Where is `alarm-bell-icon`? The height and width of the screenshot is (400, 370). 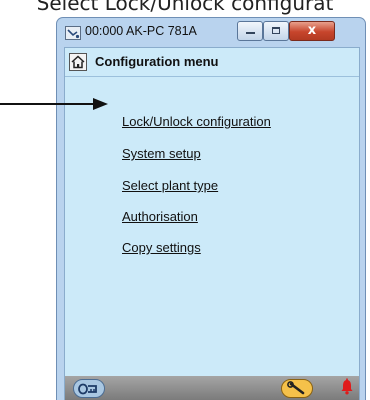
alarm-bell-icon is located at coordinates (347, 387).